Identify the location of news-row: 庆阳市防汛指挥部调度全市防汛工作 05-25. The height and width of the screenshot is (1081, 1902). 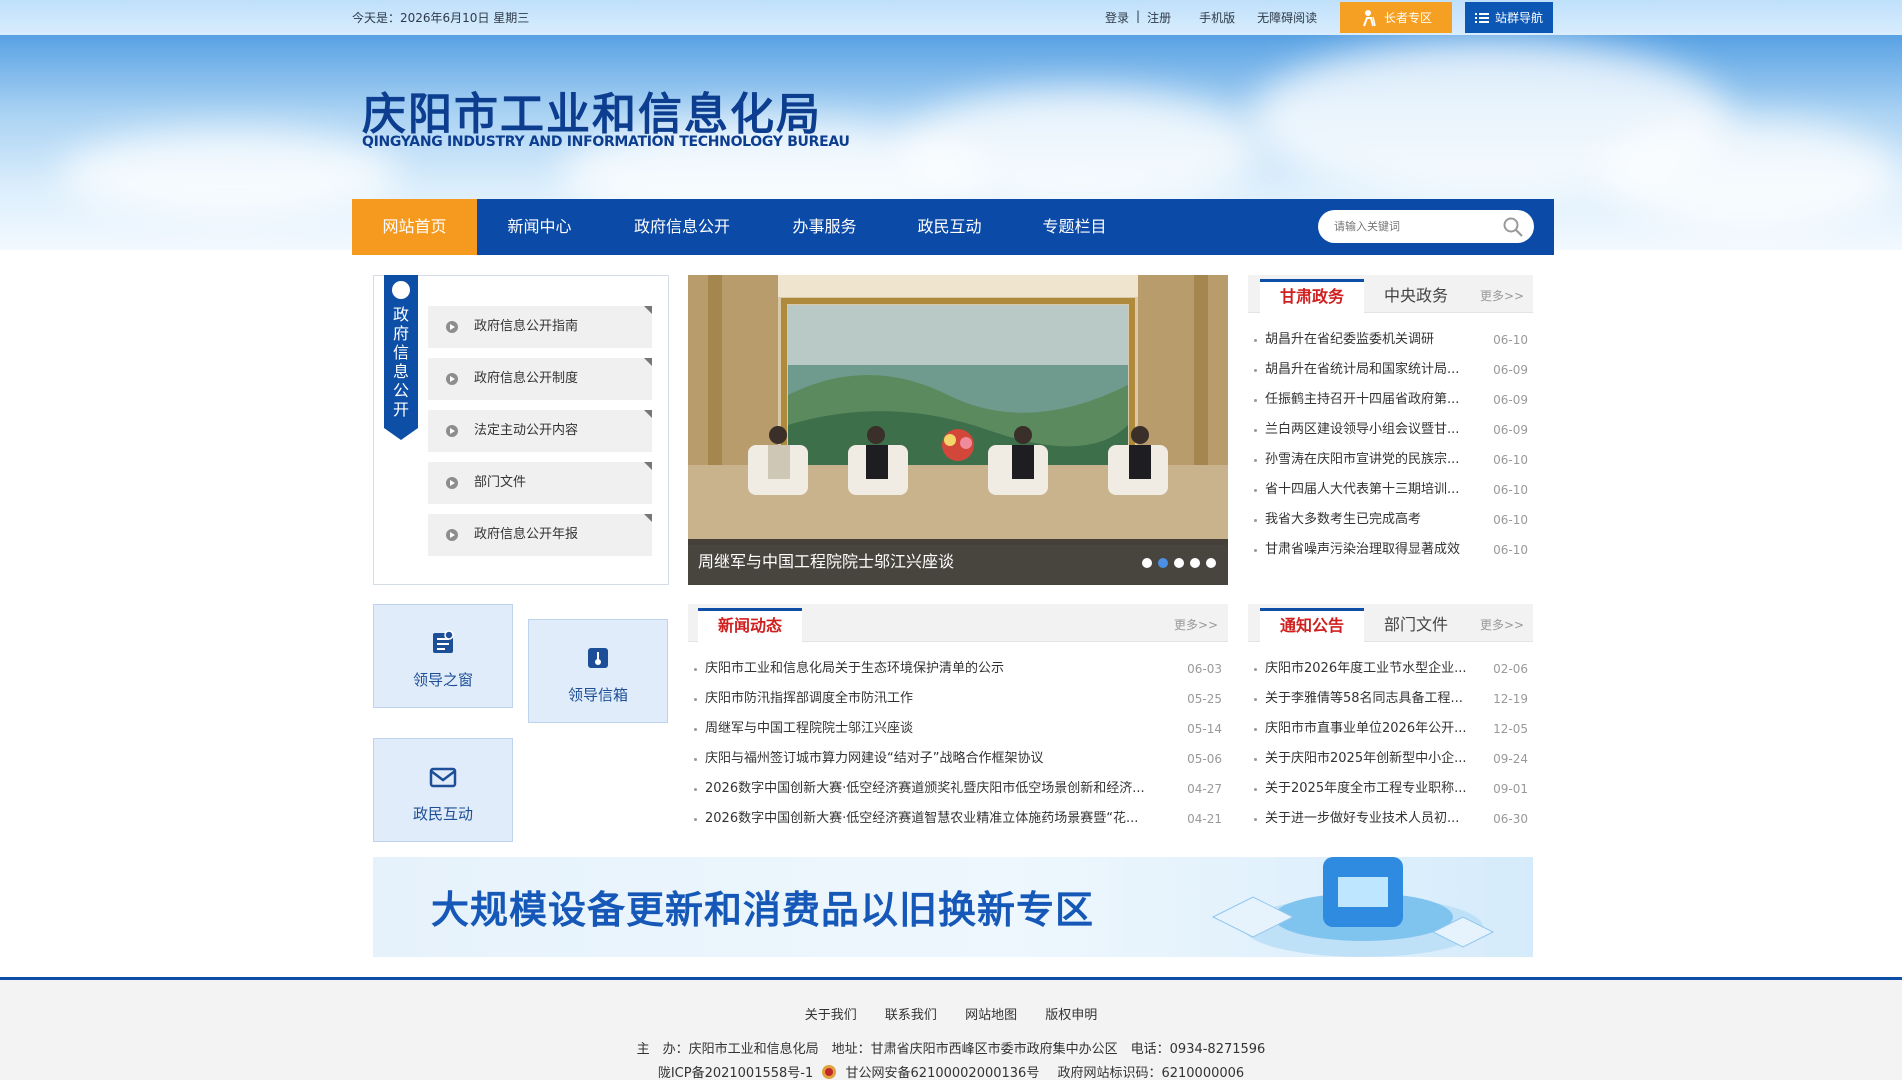
(958, 699).